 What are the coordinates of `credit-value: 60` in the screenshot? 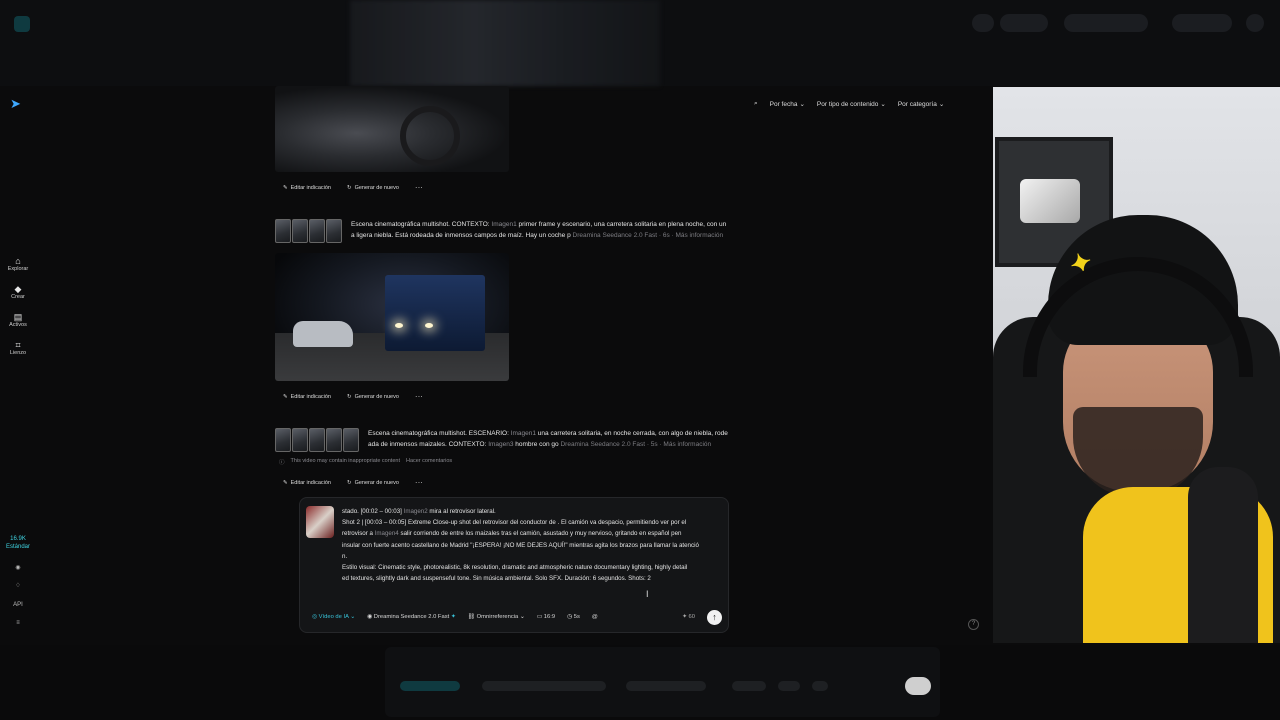 It's located at (691, 617).